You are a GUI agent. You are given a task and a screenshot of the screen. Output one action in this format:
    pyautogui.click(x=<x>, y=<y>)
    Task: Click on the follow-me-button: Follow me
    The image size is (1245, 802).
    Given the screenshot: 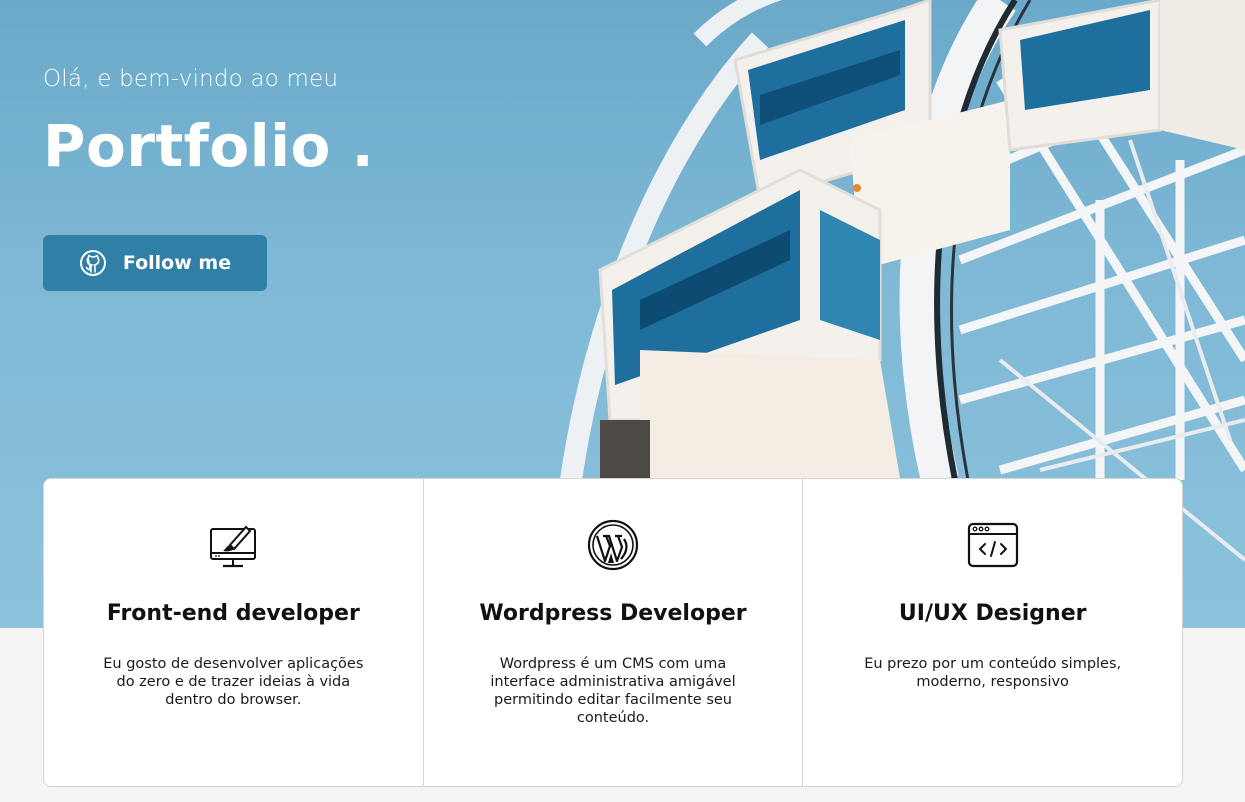 What is the action you would take?
    pyautogui.click(x=155, y=263)
    